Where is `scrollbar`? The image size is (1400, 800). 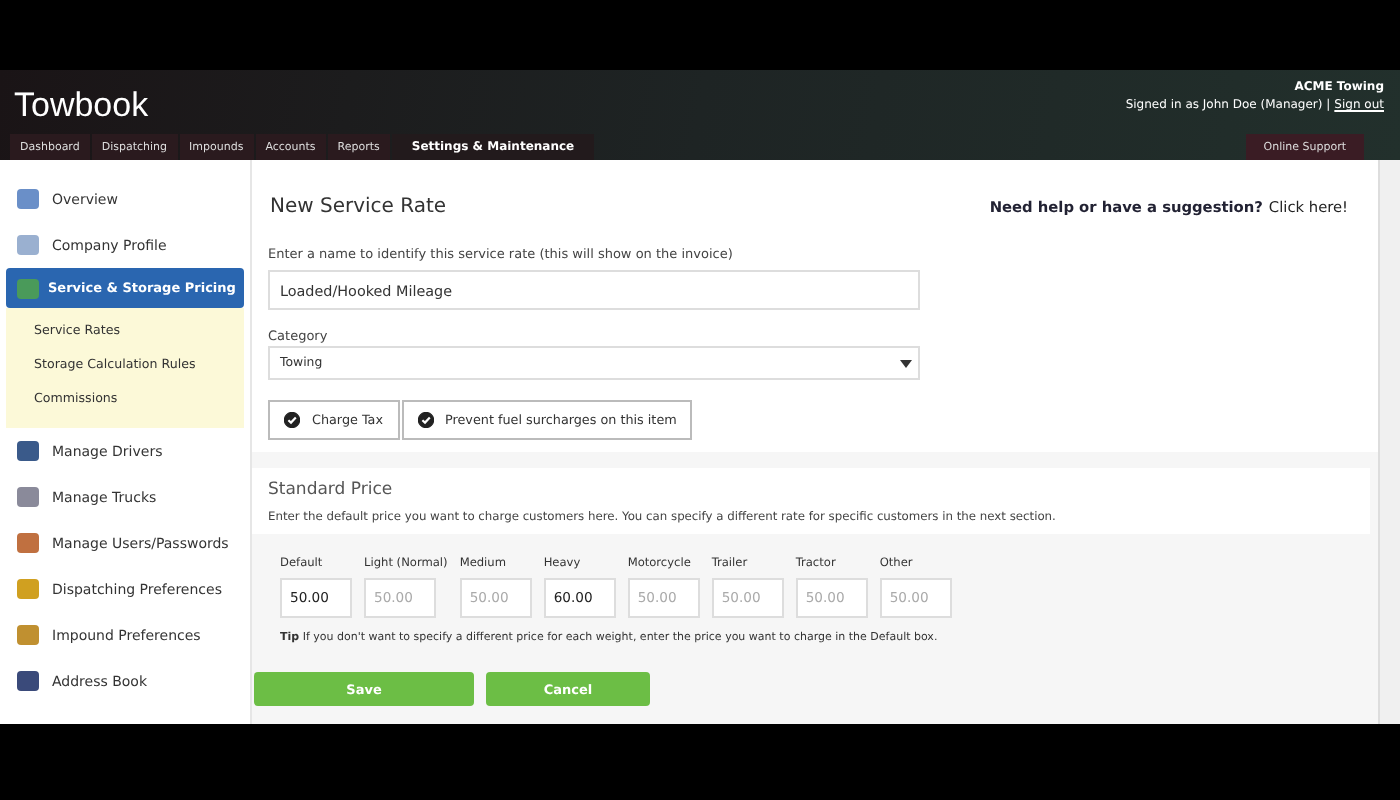 scrollbar is located at coordinates (1389, 442).